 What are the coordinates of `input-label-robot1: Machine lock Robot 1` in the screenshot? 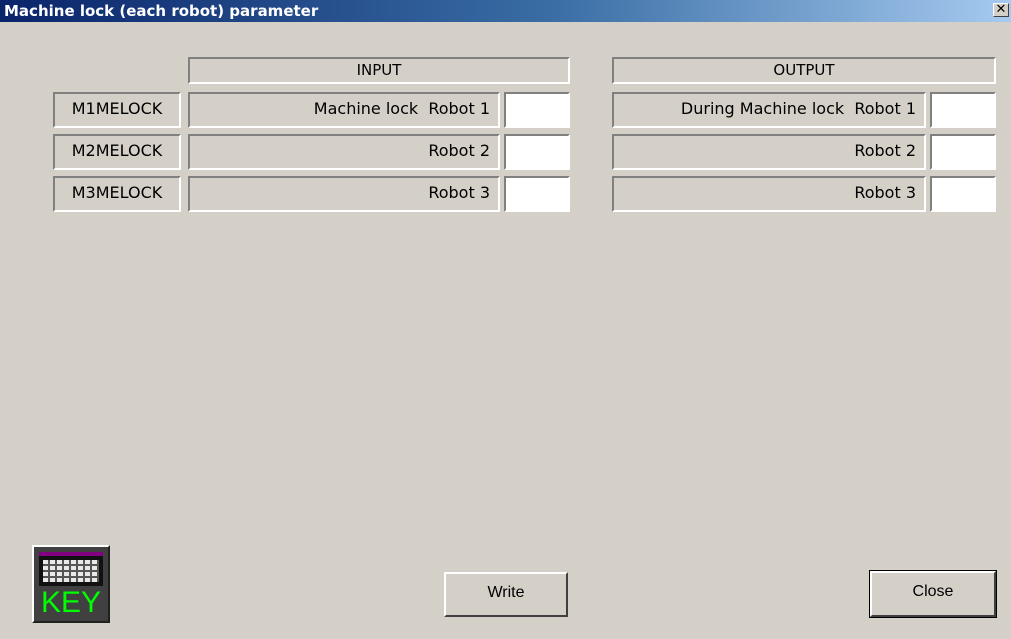 It's located at (344, 110).